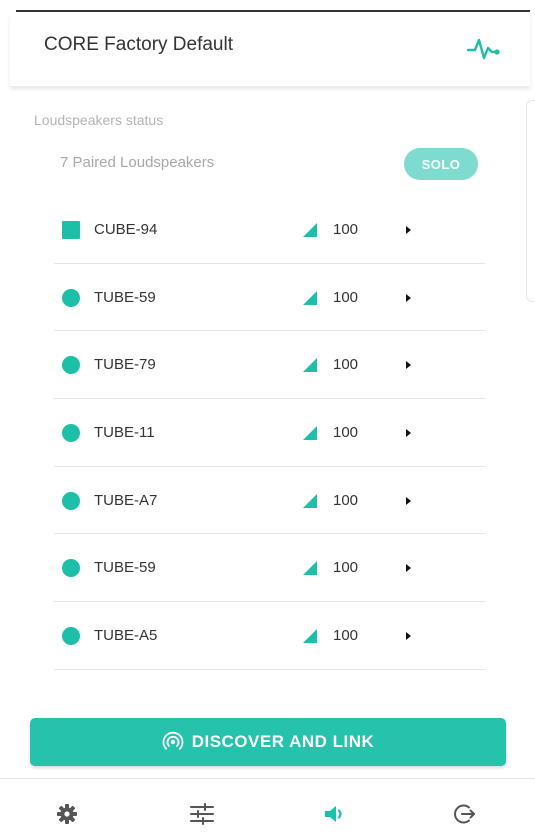  I want to click on sliders-icon, so click(202, 814).